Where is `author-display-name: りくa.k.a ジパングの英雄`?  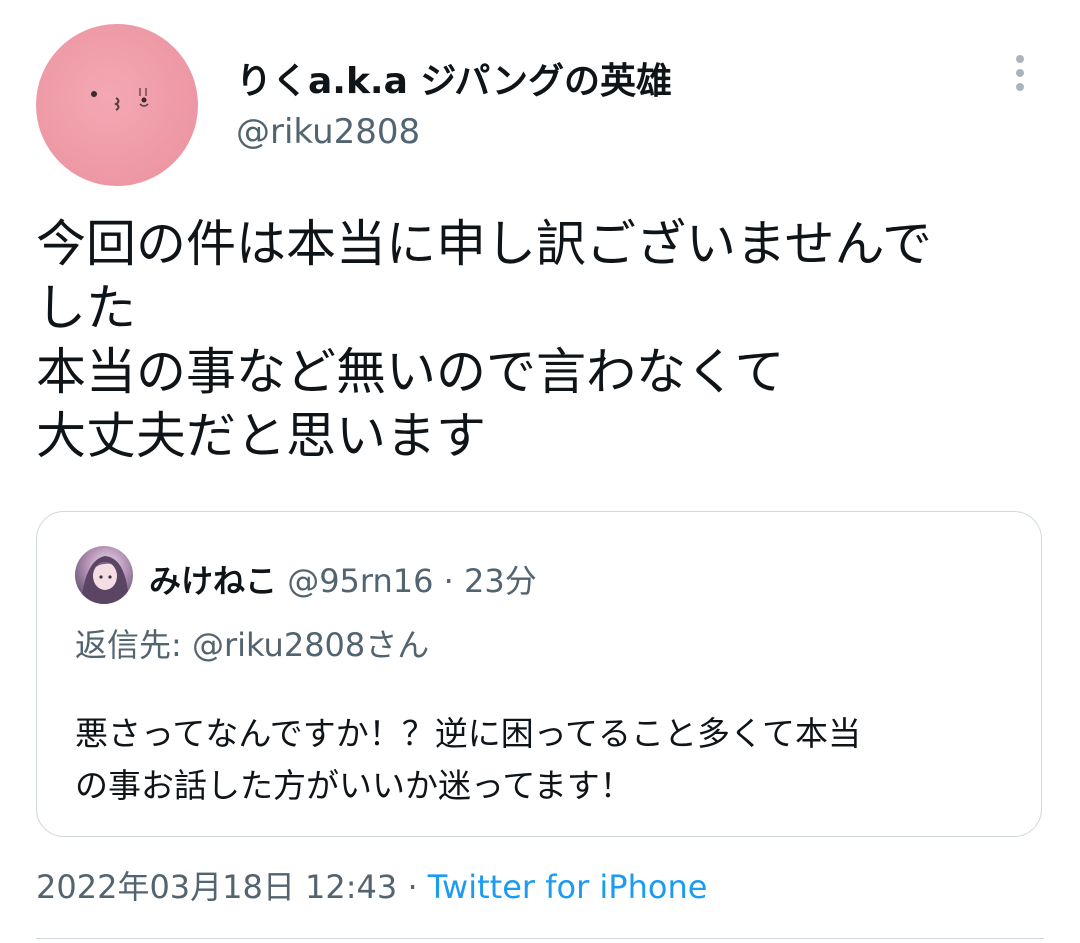
author-display-name: りくa.k.a ジパングの英雄 is located at coordinates (454, 78).